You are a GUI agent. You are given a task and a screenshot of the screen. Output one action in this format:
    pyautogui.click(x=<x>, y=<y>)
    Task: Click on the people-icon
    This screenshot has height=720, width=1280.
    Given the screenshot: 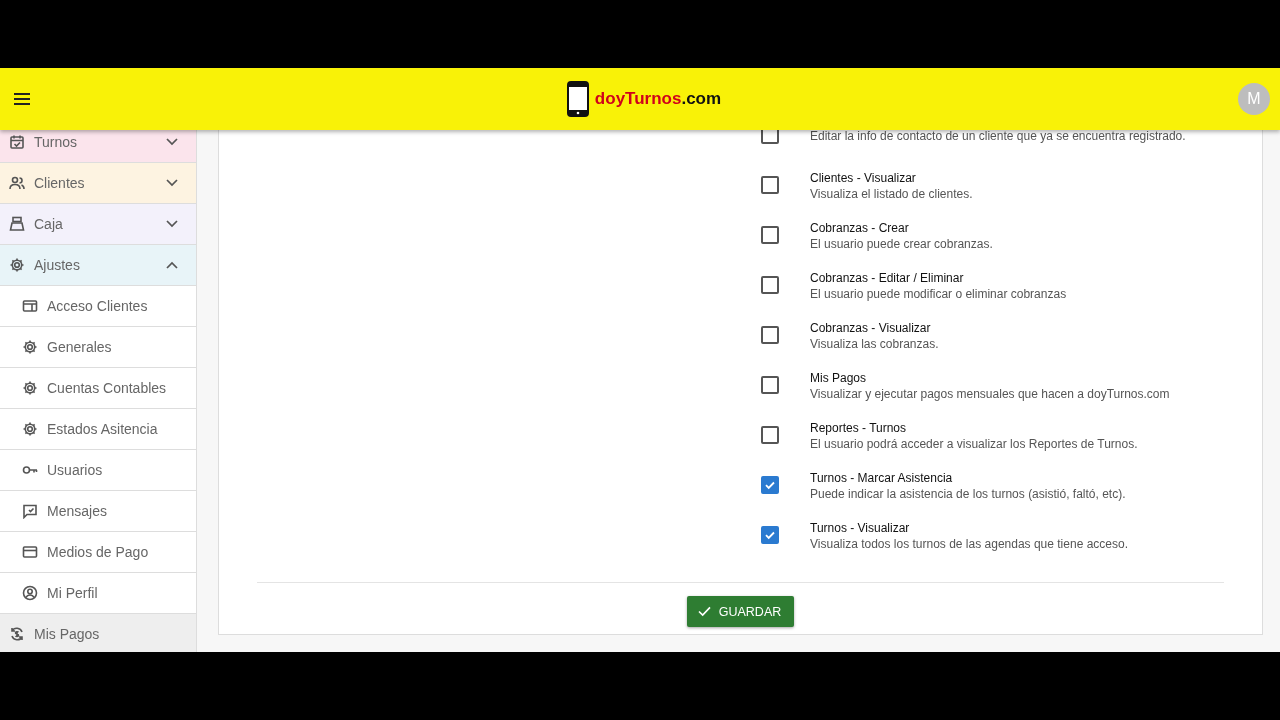 What is the action you would take?
    pyautogui.click(x=17, y=183)
    